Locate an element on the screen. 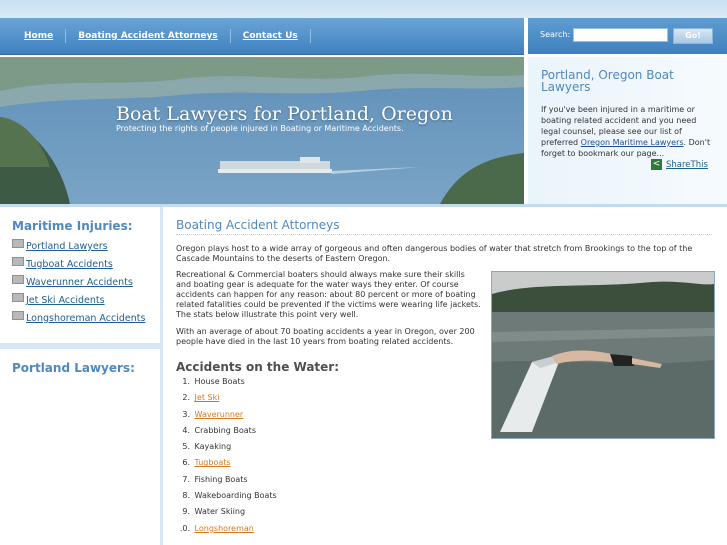 The image size is (727, 545). sidebar-item-jet-ski-accidents: Jet Ski Accidents is located at coordinates (78, 299).